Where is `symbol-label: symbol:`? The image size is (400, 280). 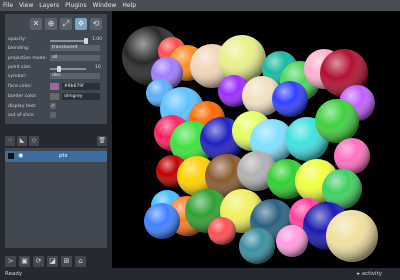 symbol-label: symbol: is located at coordinates (17, 76).